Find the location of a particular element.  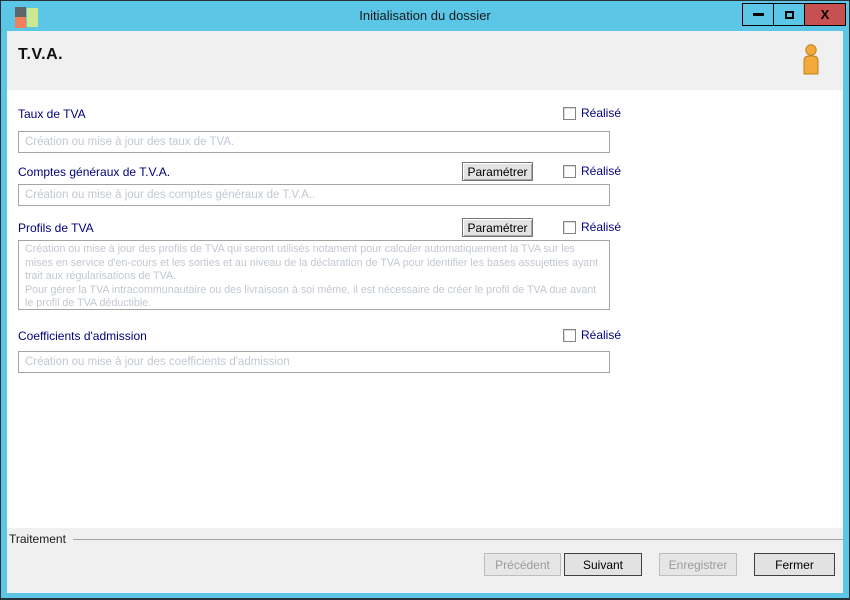

close-button: X is located at coordinates (825, 14).